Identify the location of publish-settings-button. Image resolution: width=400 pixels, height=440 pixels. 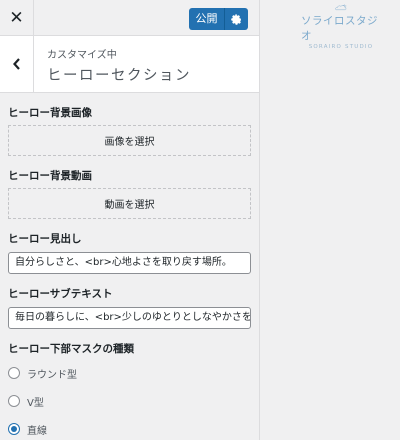
(236, 19).